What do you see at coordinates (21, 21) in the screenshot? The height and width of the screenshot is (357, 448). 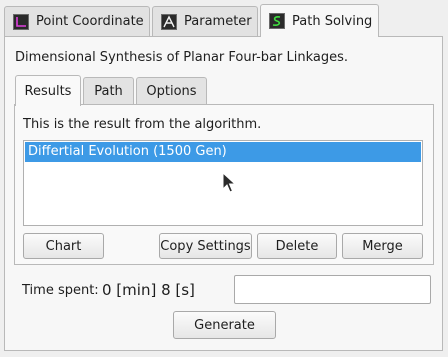 I see `point-coordinate-icon` at bounding box center [21, 21].